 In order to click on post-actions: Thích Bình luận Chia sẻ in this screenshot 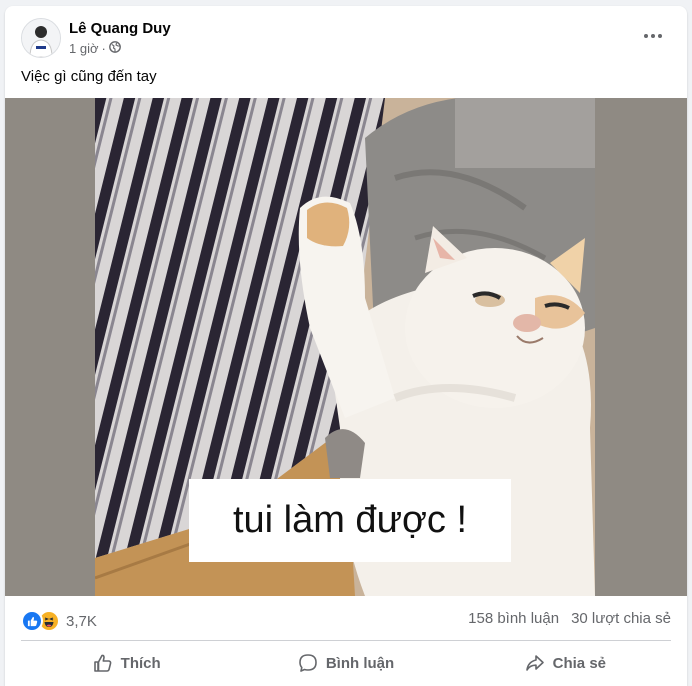, I will do `click(346, 663)`.